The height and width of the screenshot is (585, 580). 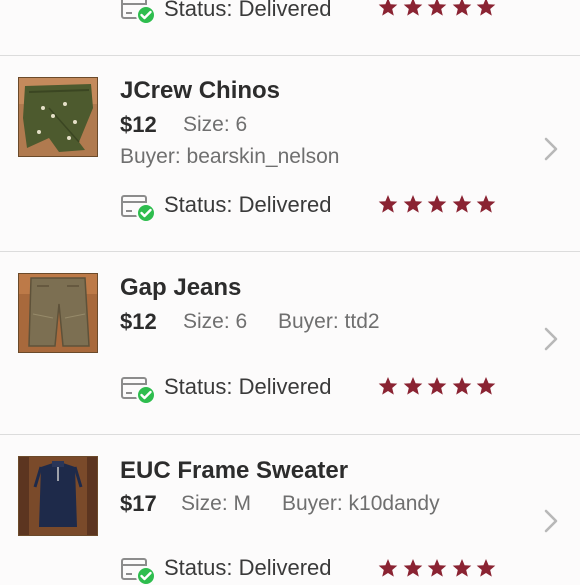 I want to click on item-buyer: Buyer: k10dandy, so click(x=361, y=503).